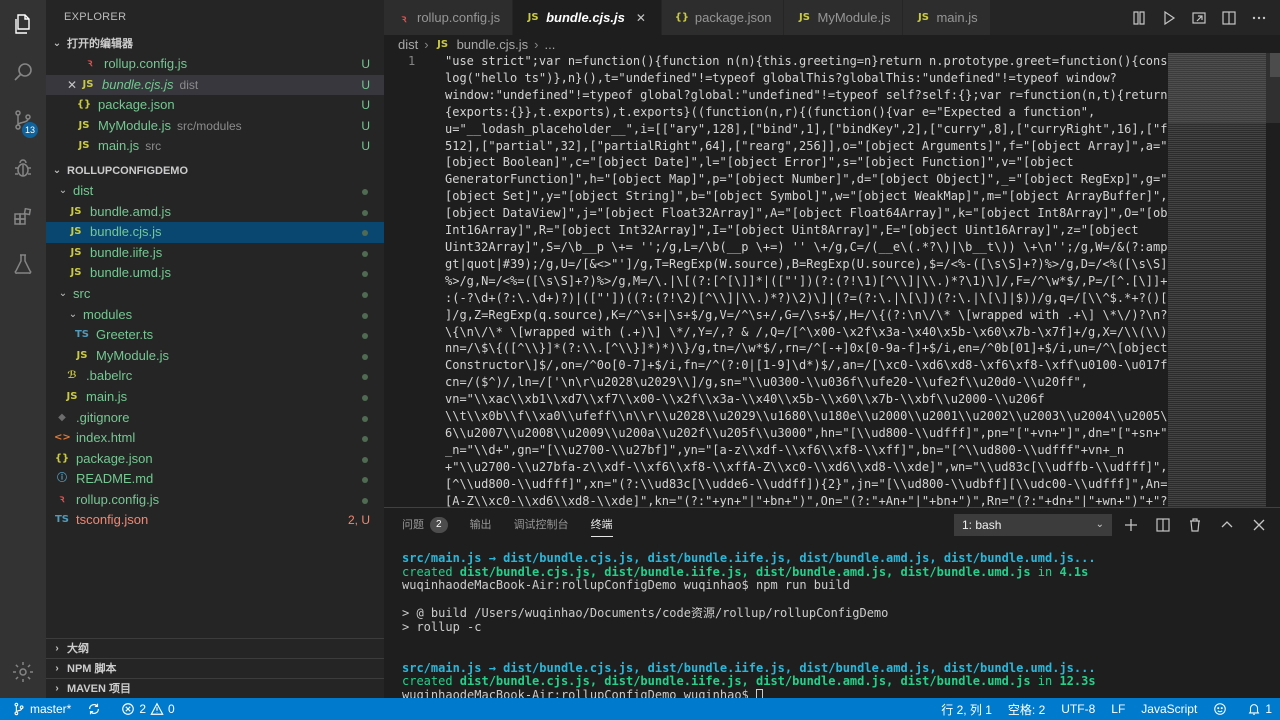  What do you see at coordinates (215, 668) in the screenshot?
I see `npm-scripts-section: › NPM 脚本` at bounding box center [215, 668].